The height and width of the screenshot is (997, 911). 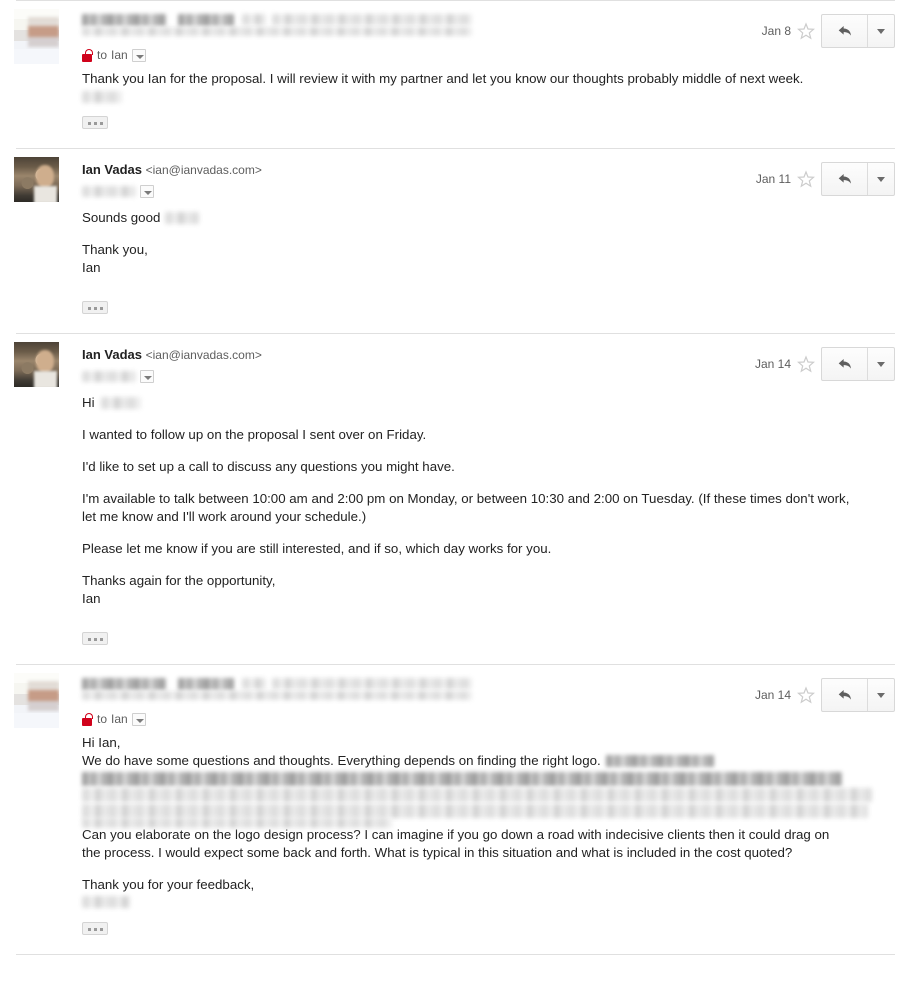 What do you see at coordinates (120, 403) in the screenshot?
I see `greeting-name-redaction` at bounding box center [120, 403].